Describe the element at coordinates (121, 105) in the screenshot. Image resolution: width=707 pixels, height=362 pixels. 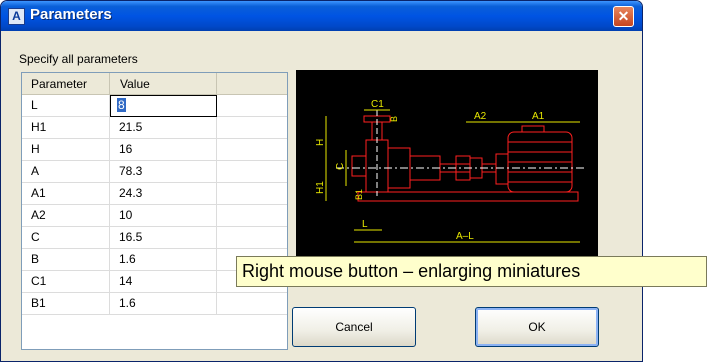
I see `value-text: 8` at that location.